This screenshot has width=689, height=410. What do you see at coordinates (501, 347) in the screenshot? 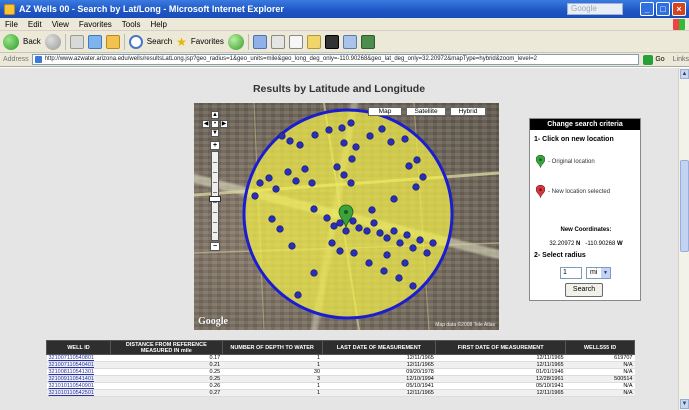
I see `col-first-date: FIRST DATE OF MEASUREMENT` at bounding box center [501, 347].